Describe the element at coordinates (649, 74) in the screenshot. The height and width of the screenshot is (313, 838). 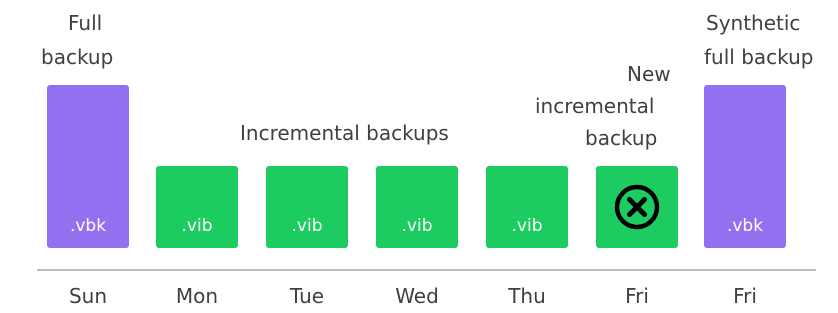
I see `new-incremental-label-line1: New` at that location.